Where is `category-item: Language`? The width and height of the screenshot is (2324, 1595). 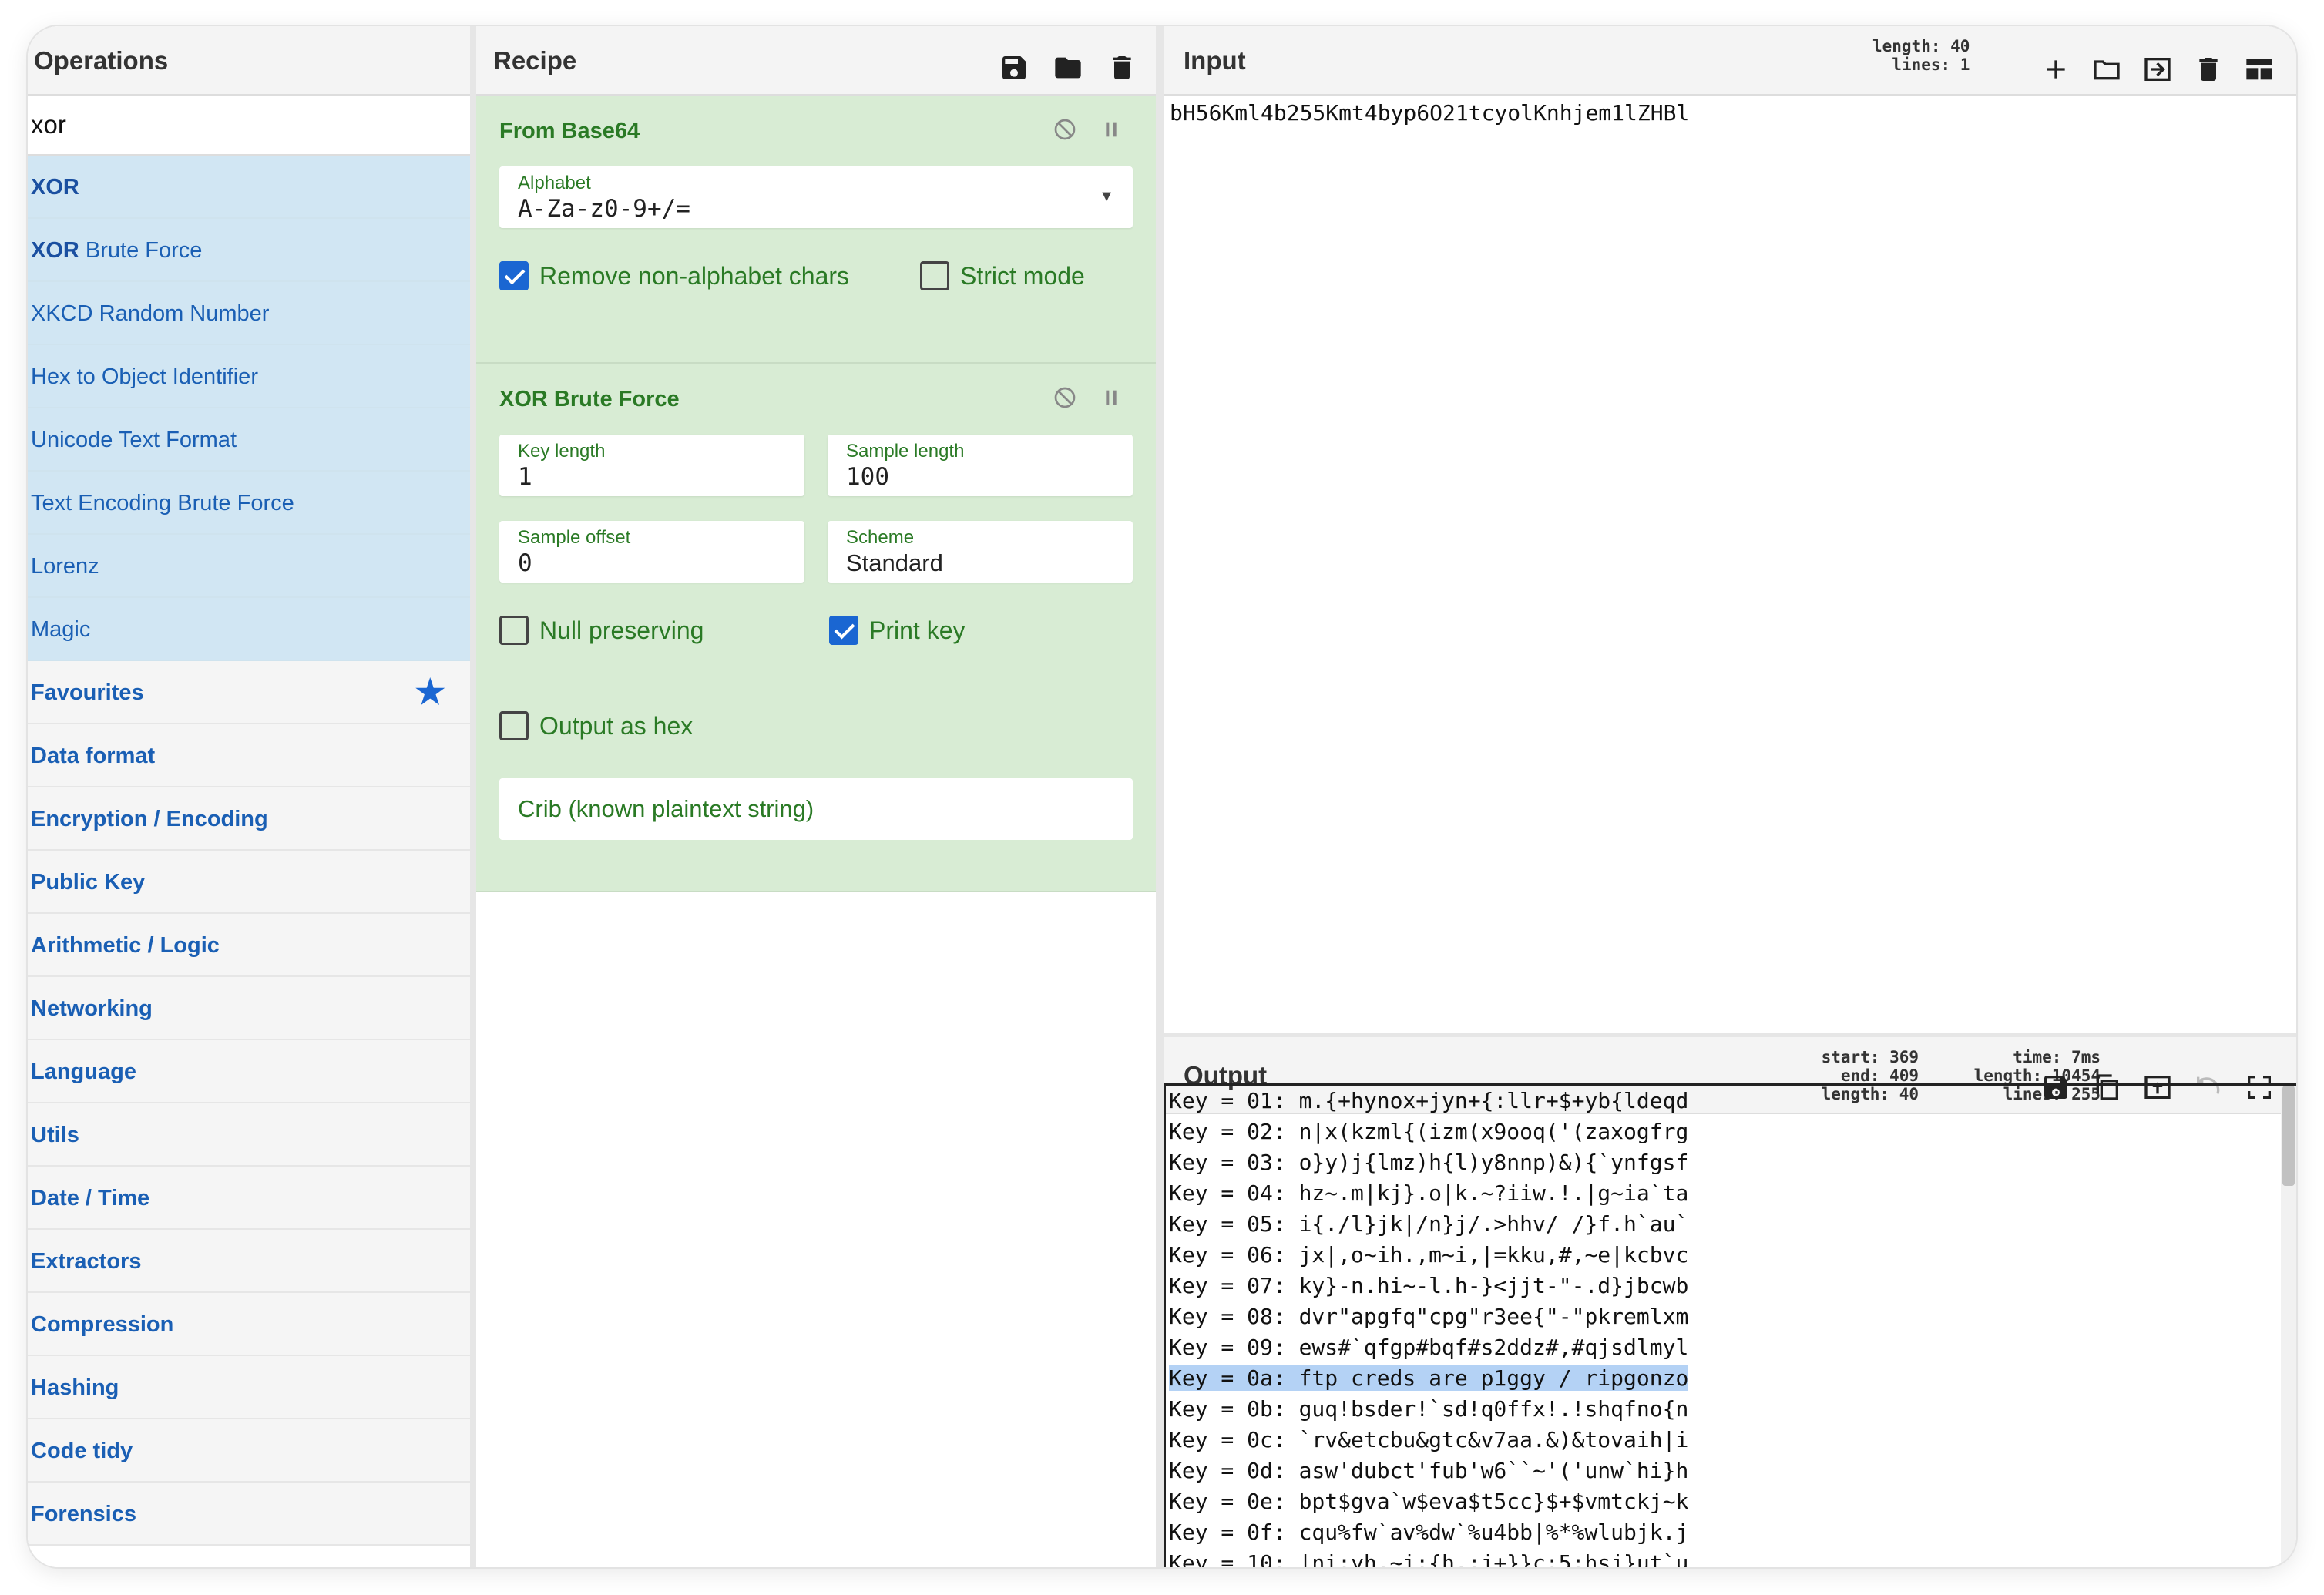
category-item: Language is located at coordinates (249, 1071).